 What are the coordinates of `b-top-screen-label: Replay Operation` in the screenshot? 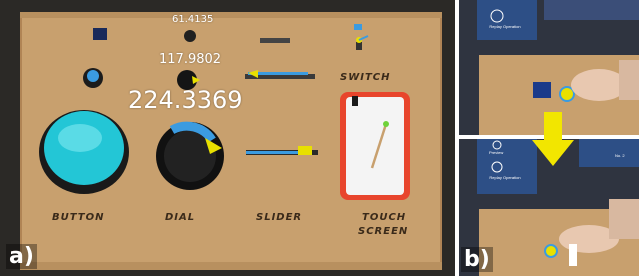 It's located at (505, 26).